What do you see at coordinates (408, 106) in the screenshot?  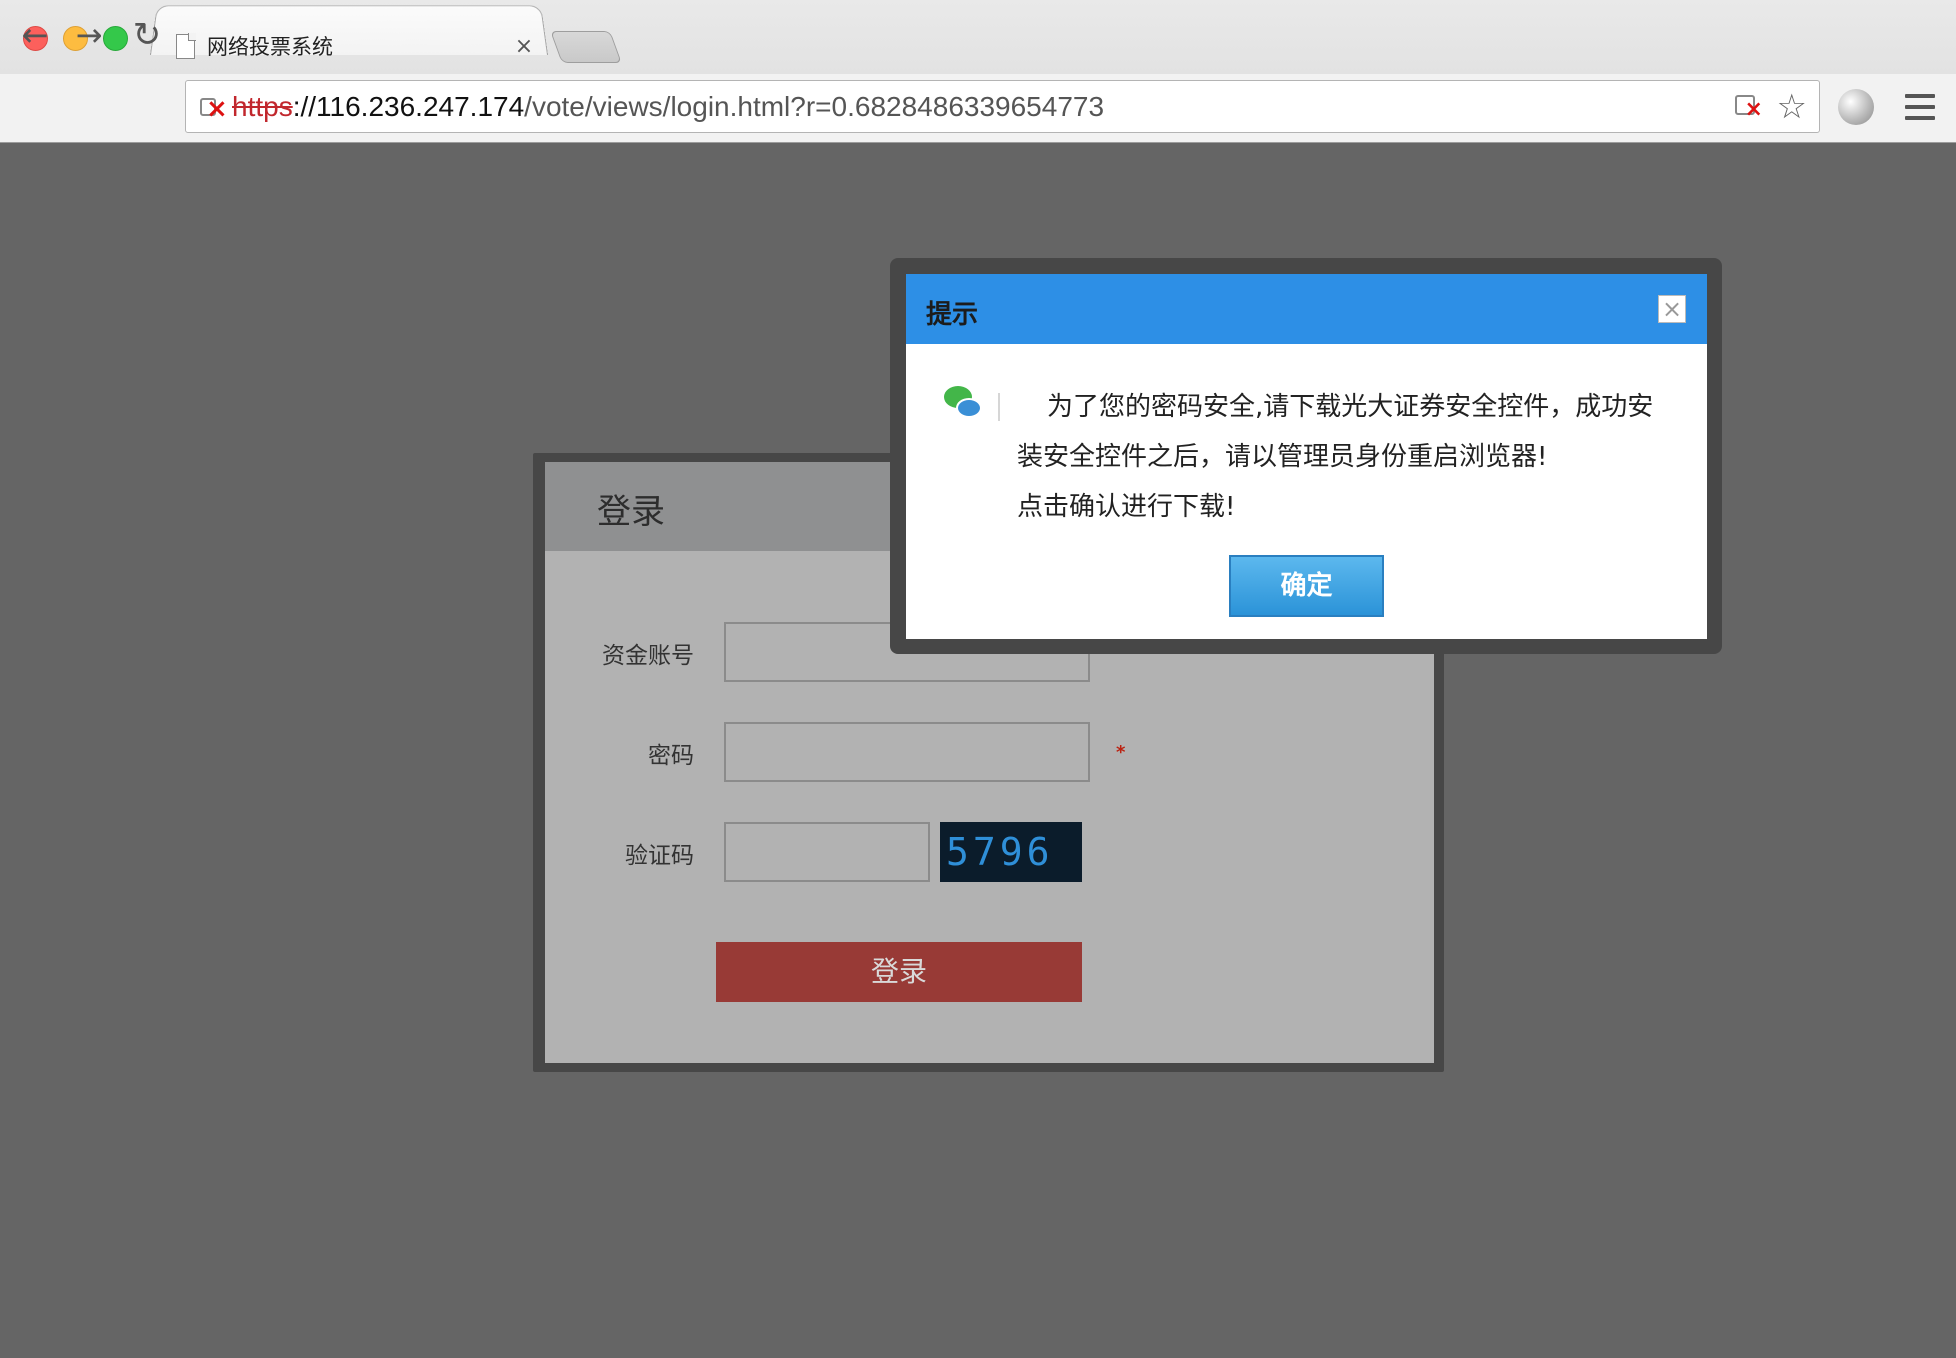 I see `url-host: ://116.236.247.174` at bounding box center [408, 106].